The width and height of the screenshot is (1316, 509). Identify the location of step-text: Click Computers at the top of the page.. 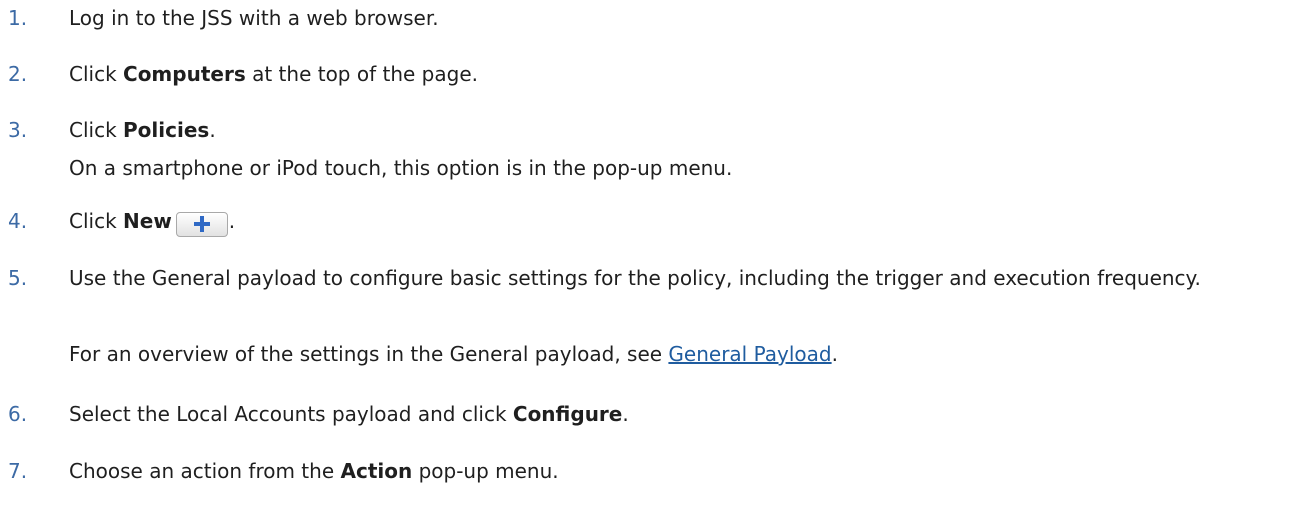
(273, 74).